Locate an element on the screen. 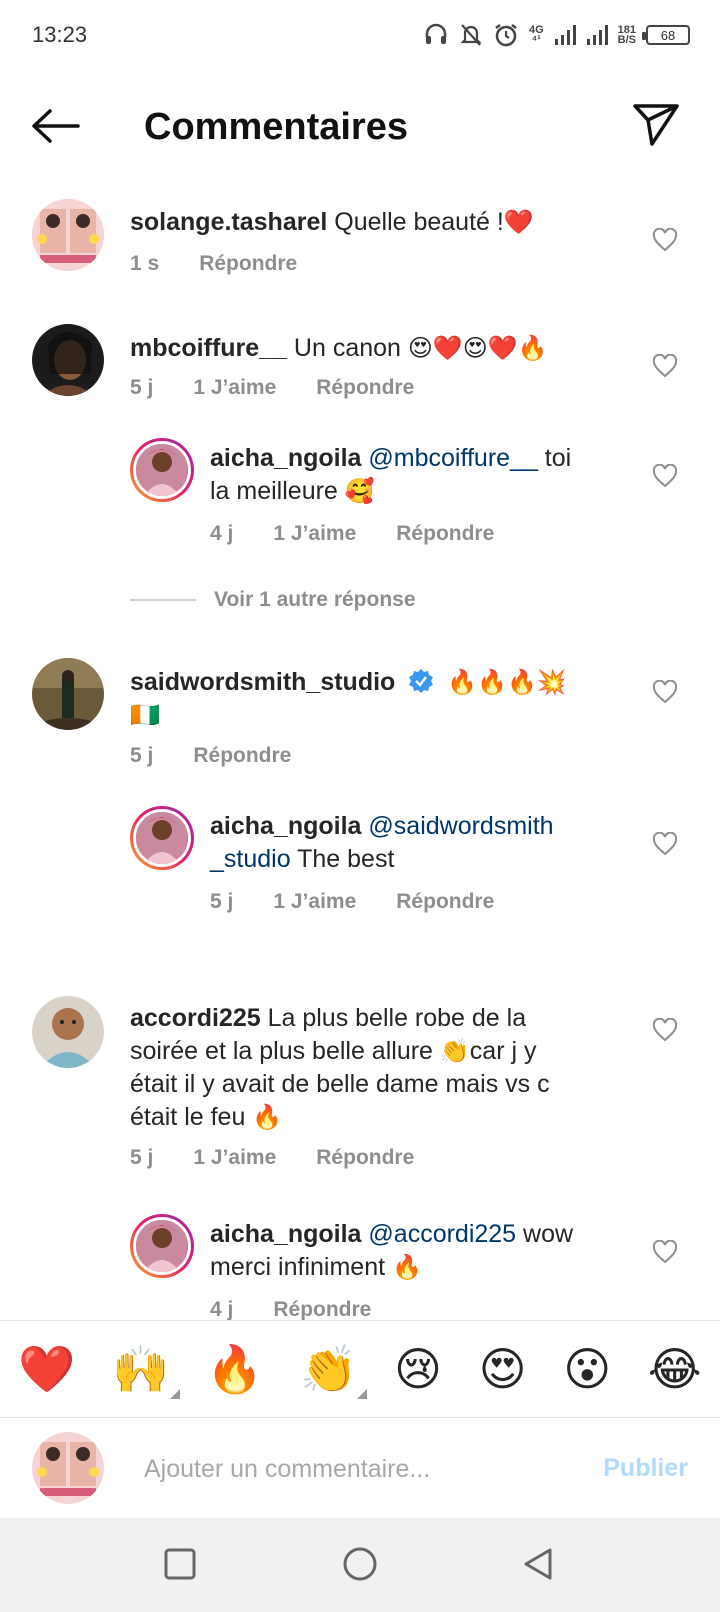 The width and height of the screenshot is (720, 1612). comment-input is located at coordinates (359, 1469).